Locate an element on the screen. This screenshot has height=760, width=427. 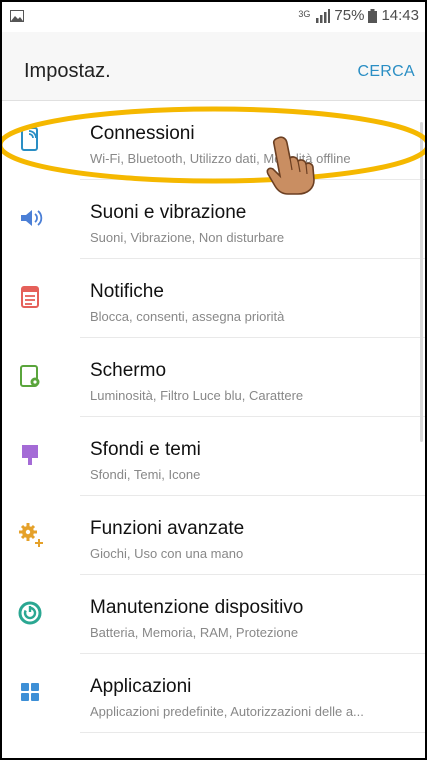
item-title: Funzioni avanzate is located at coordinates (167, 528).